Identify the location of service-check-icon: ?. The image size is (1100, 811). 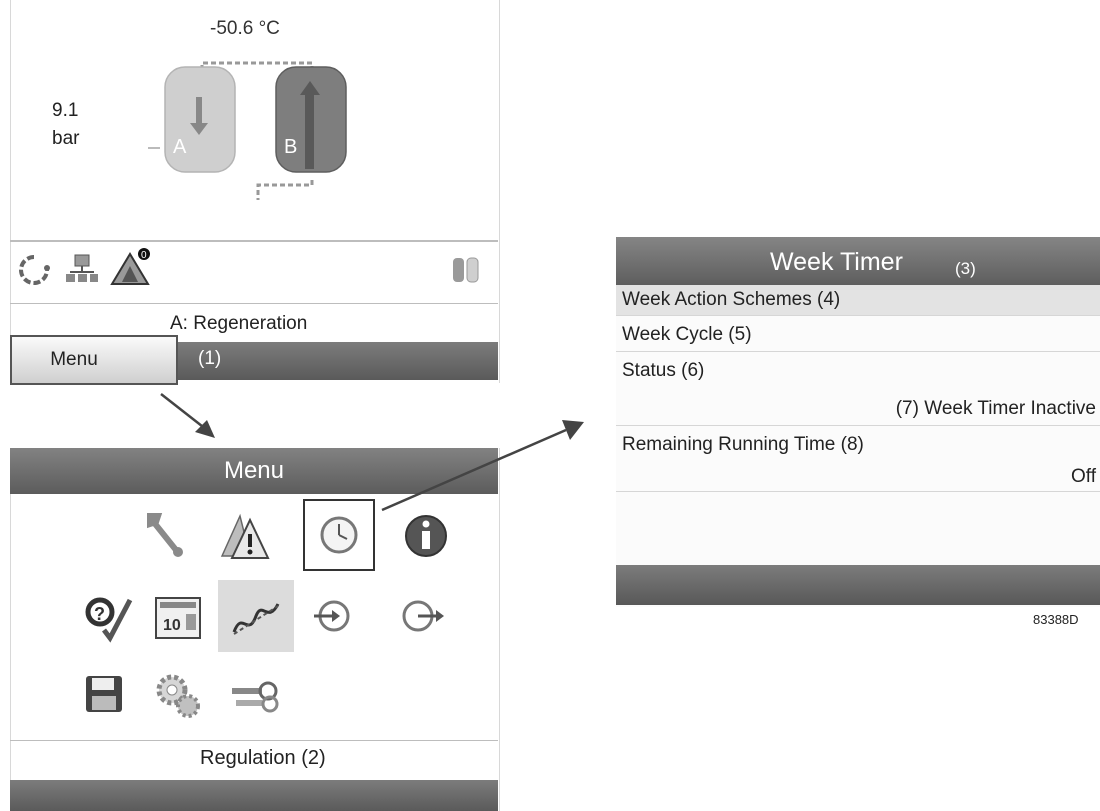
(108, 618).